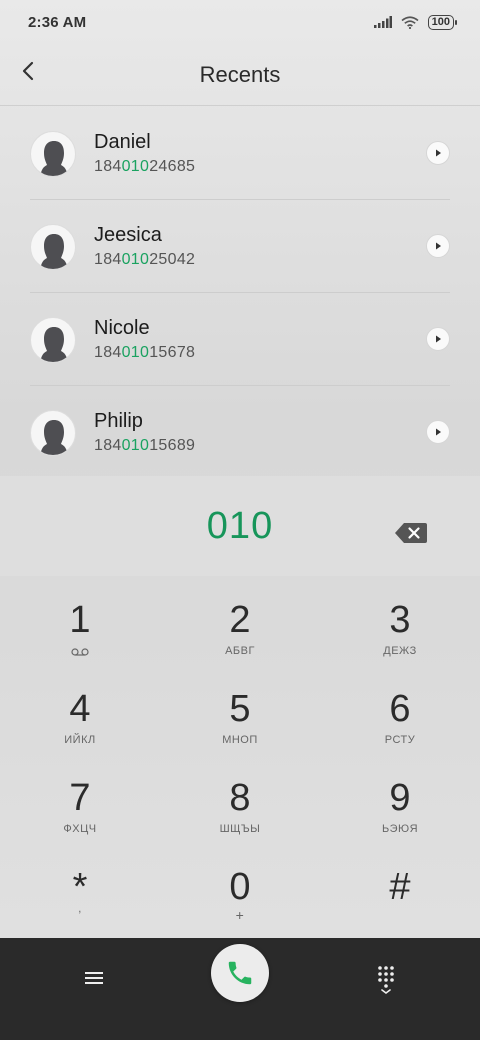  I want to click on key-letters: ШЩЪЫ, so click(240, 829).